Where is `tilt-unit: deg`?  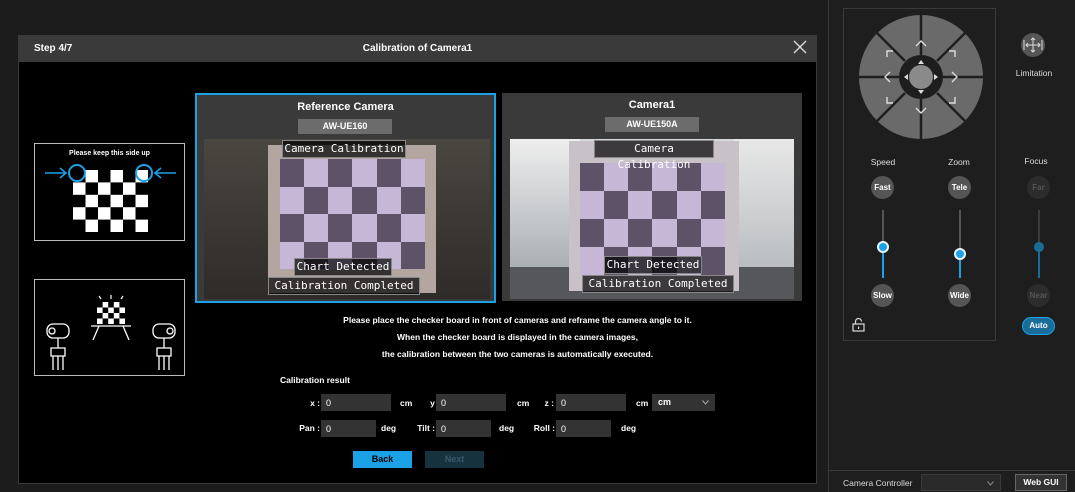 tilt-unit: deg is located at coordinates (507, 428).